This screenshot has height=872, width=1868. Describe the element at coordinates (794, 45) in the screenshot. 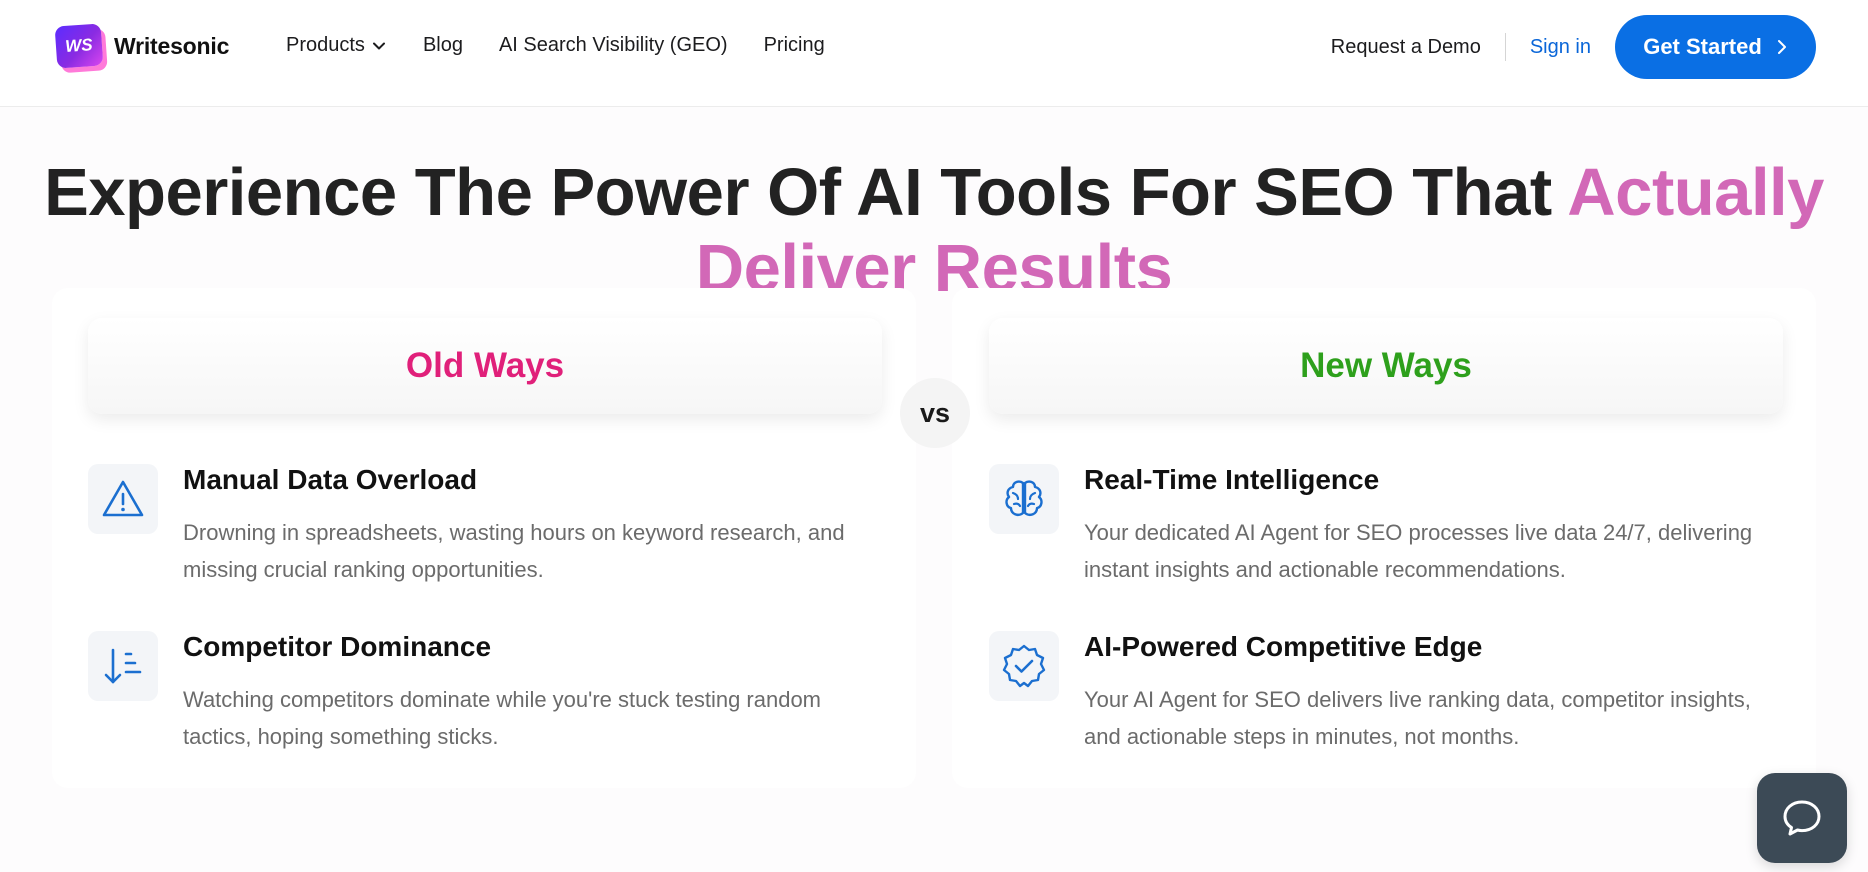

I see `nav-pricing: Pricing` at that location.